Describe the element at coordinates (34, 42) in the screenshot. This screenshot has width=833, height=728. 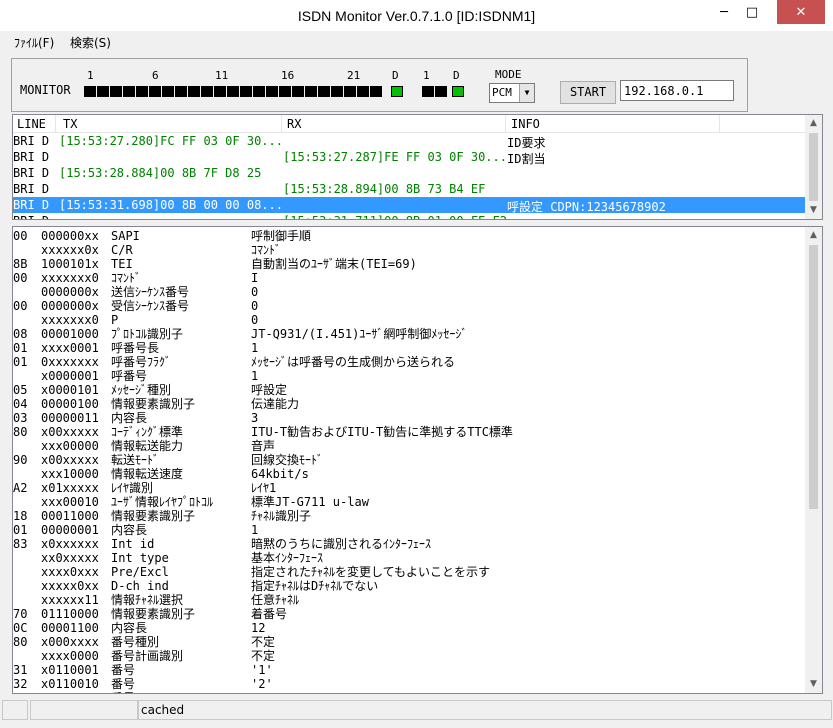
I see `menu-file: ﾌｧｲﾙ(F)` at that location.